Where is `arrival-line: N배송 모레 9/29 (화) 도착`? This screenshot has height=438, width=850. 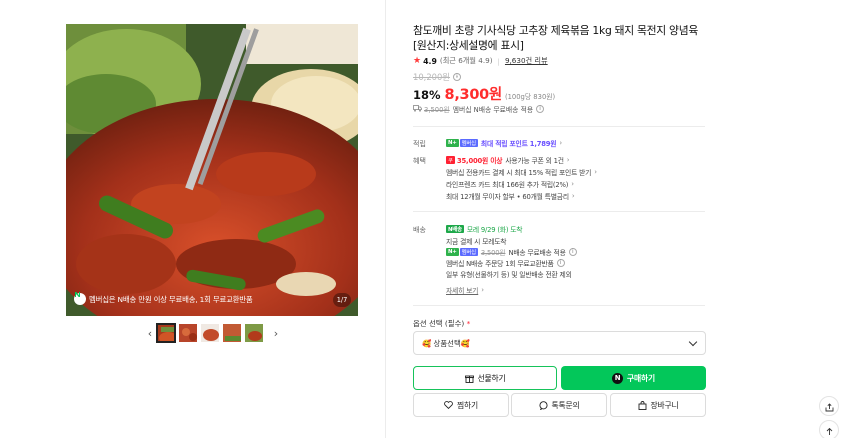
arrival-line: N배송 모레 9/29 (화) 도착 is located at coordinates (484, 229).